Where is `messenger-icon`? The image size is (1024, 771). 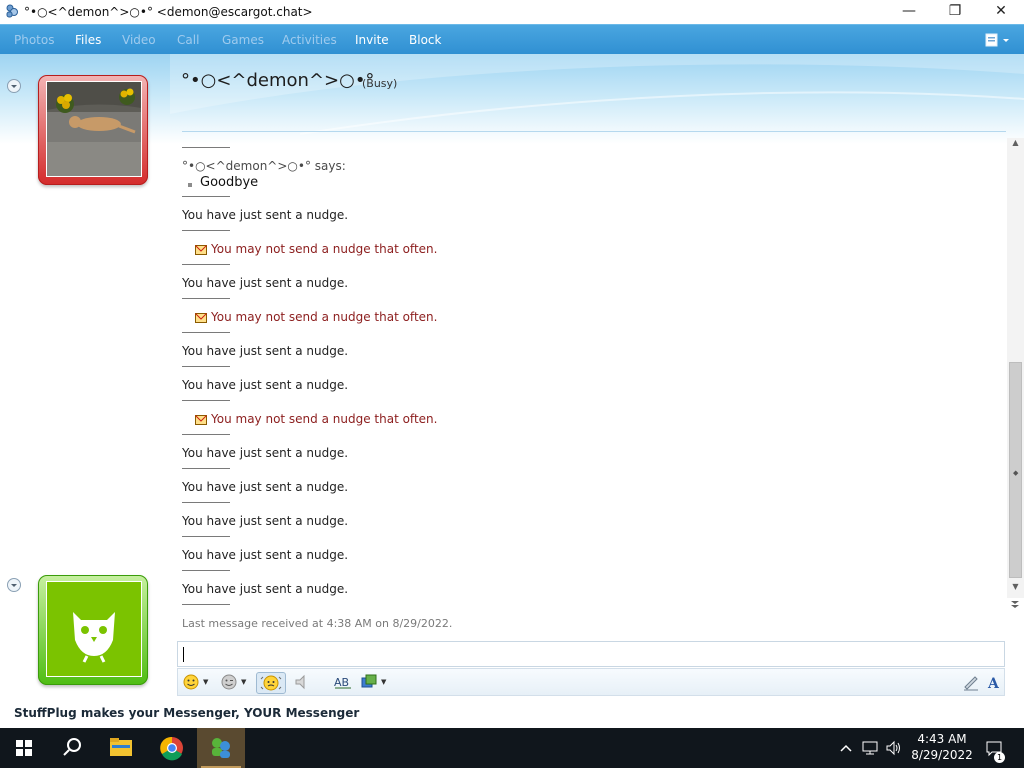
messenger-icon is located at coordinates (12, 11).